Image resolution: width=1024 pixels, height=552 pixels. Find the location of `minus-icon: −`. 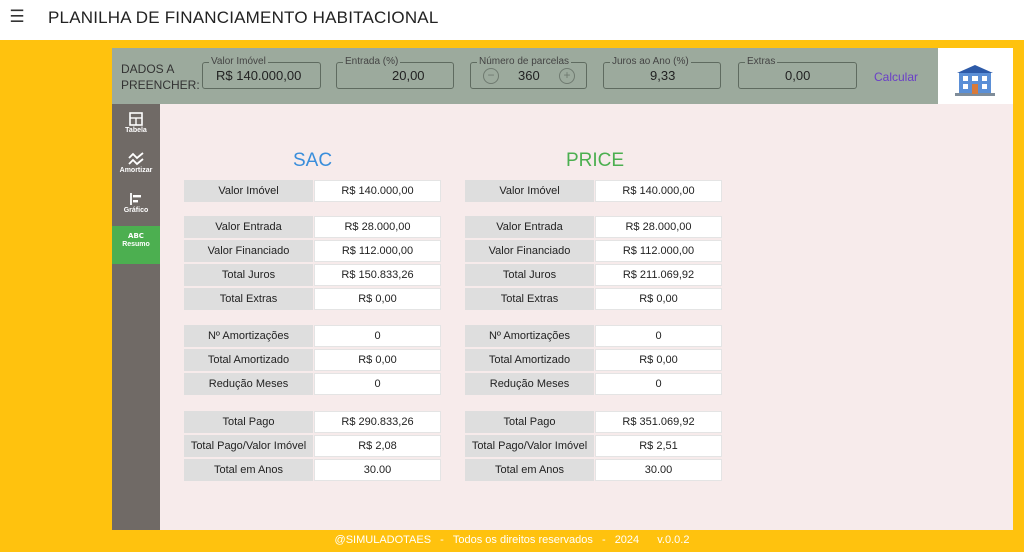

minus-icon: − is located at coordinates (491, 76).